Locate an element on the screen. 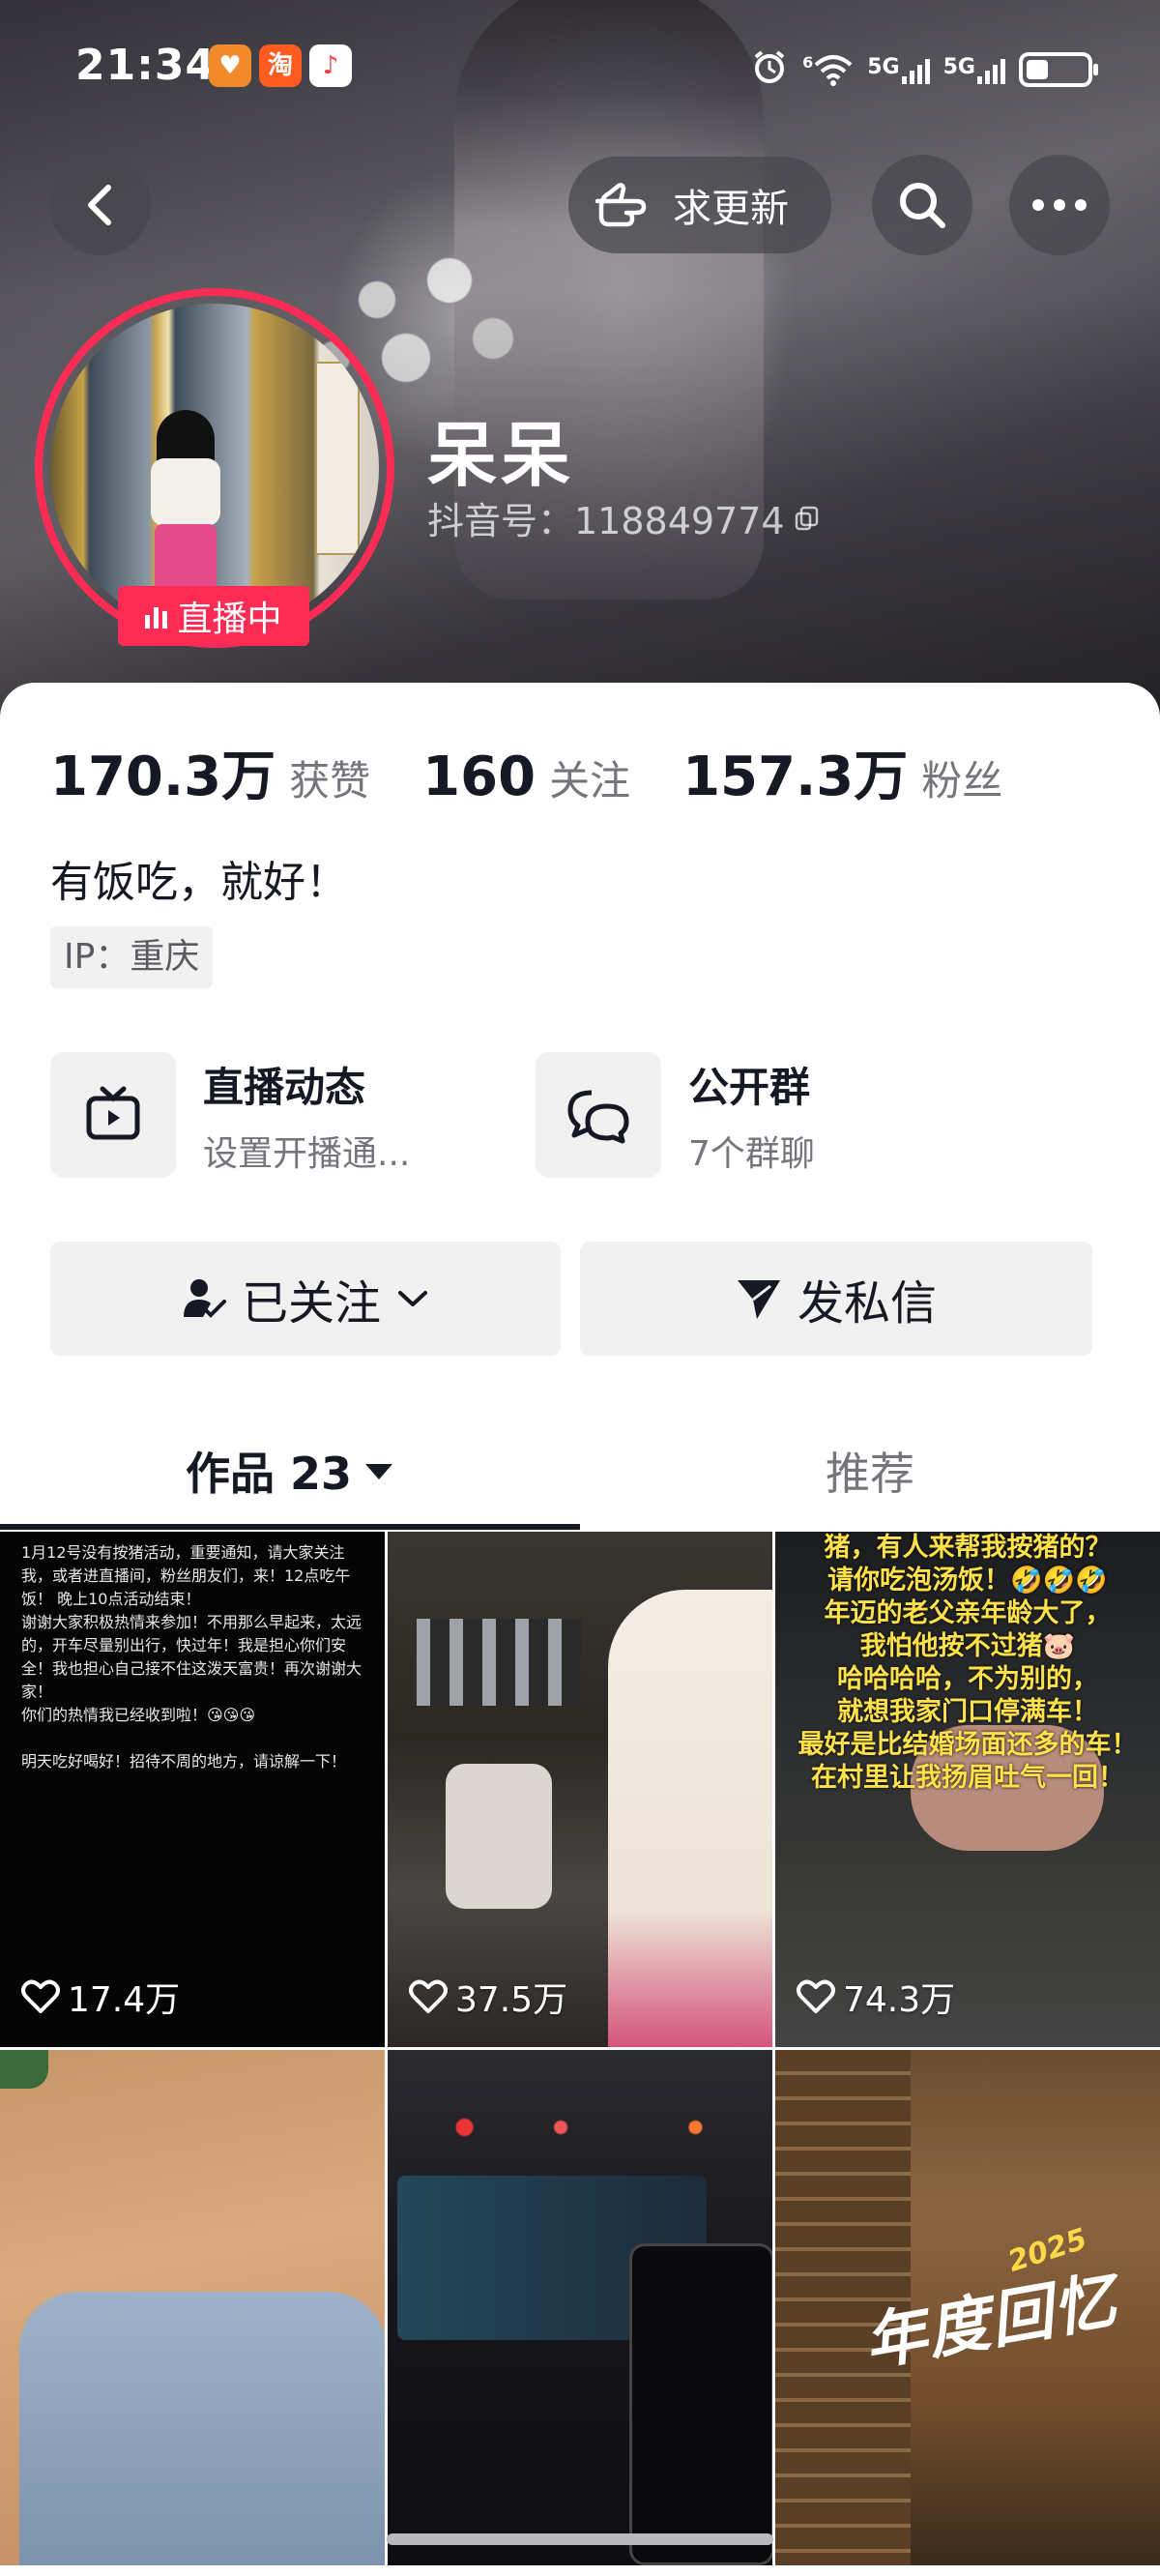 The height and width of the screenshot is (2576, 1160). stat-following: 160 关注 is located at coordinates (526, 777).